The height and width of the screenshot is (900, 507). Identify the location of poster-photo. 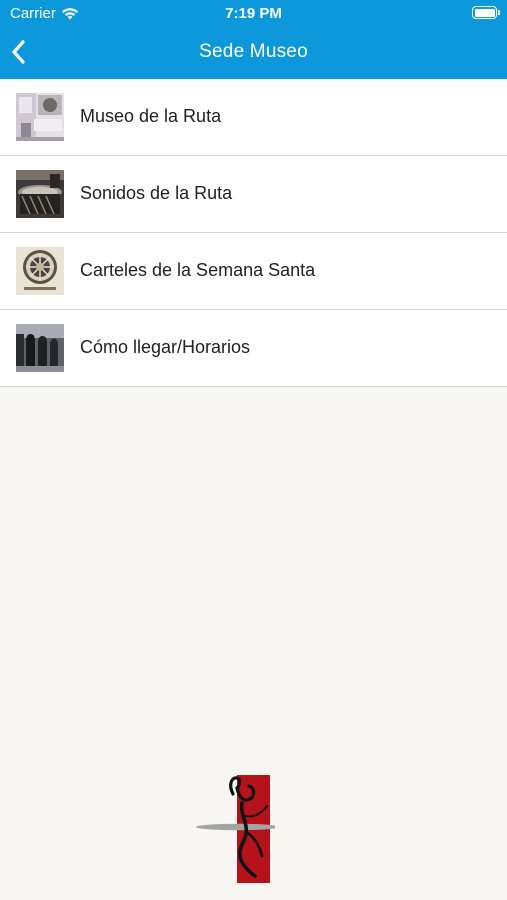
(40, 271).